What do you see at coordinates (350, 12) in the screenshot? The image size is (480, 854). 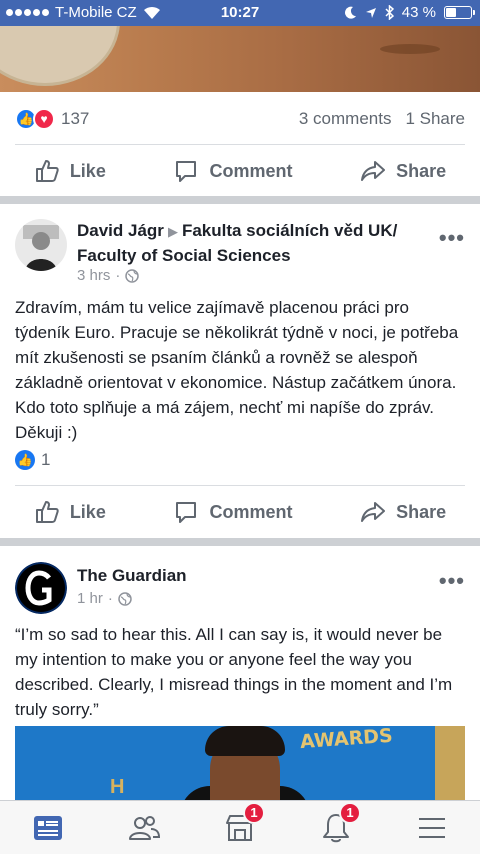 I see `moon-icon` at bounding box center [350, 12].